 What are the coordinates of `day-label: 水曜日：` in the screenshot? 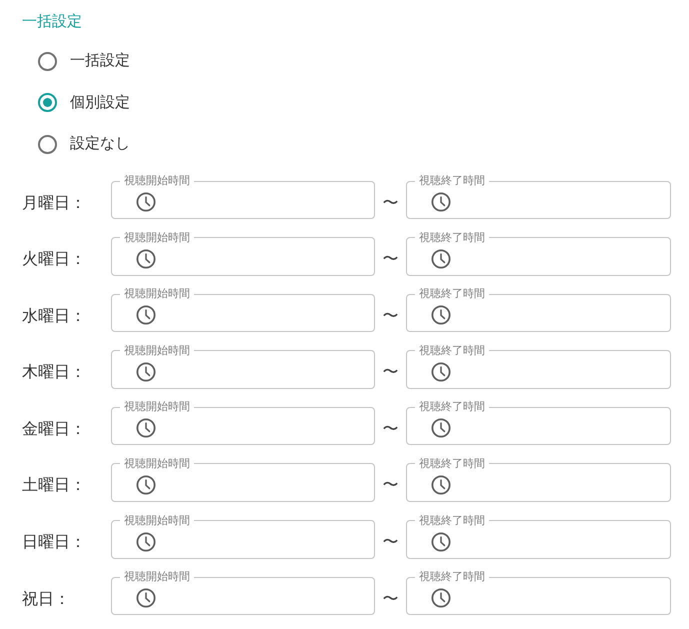 It's located at (54, 316).